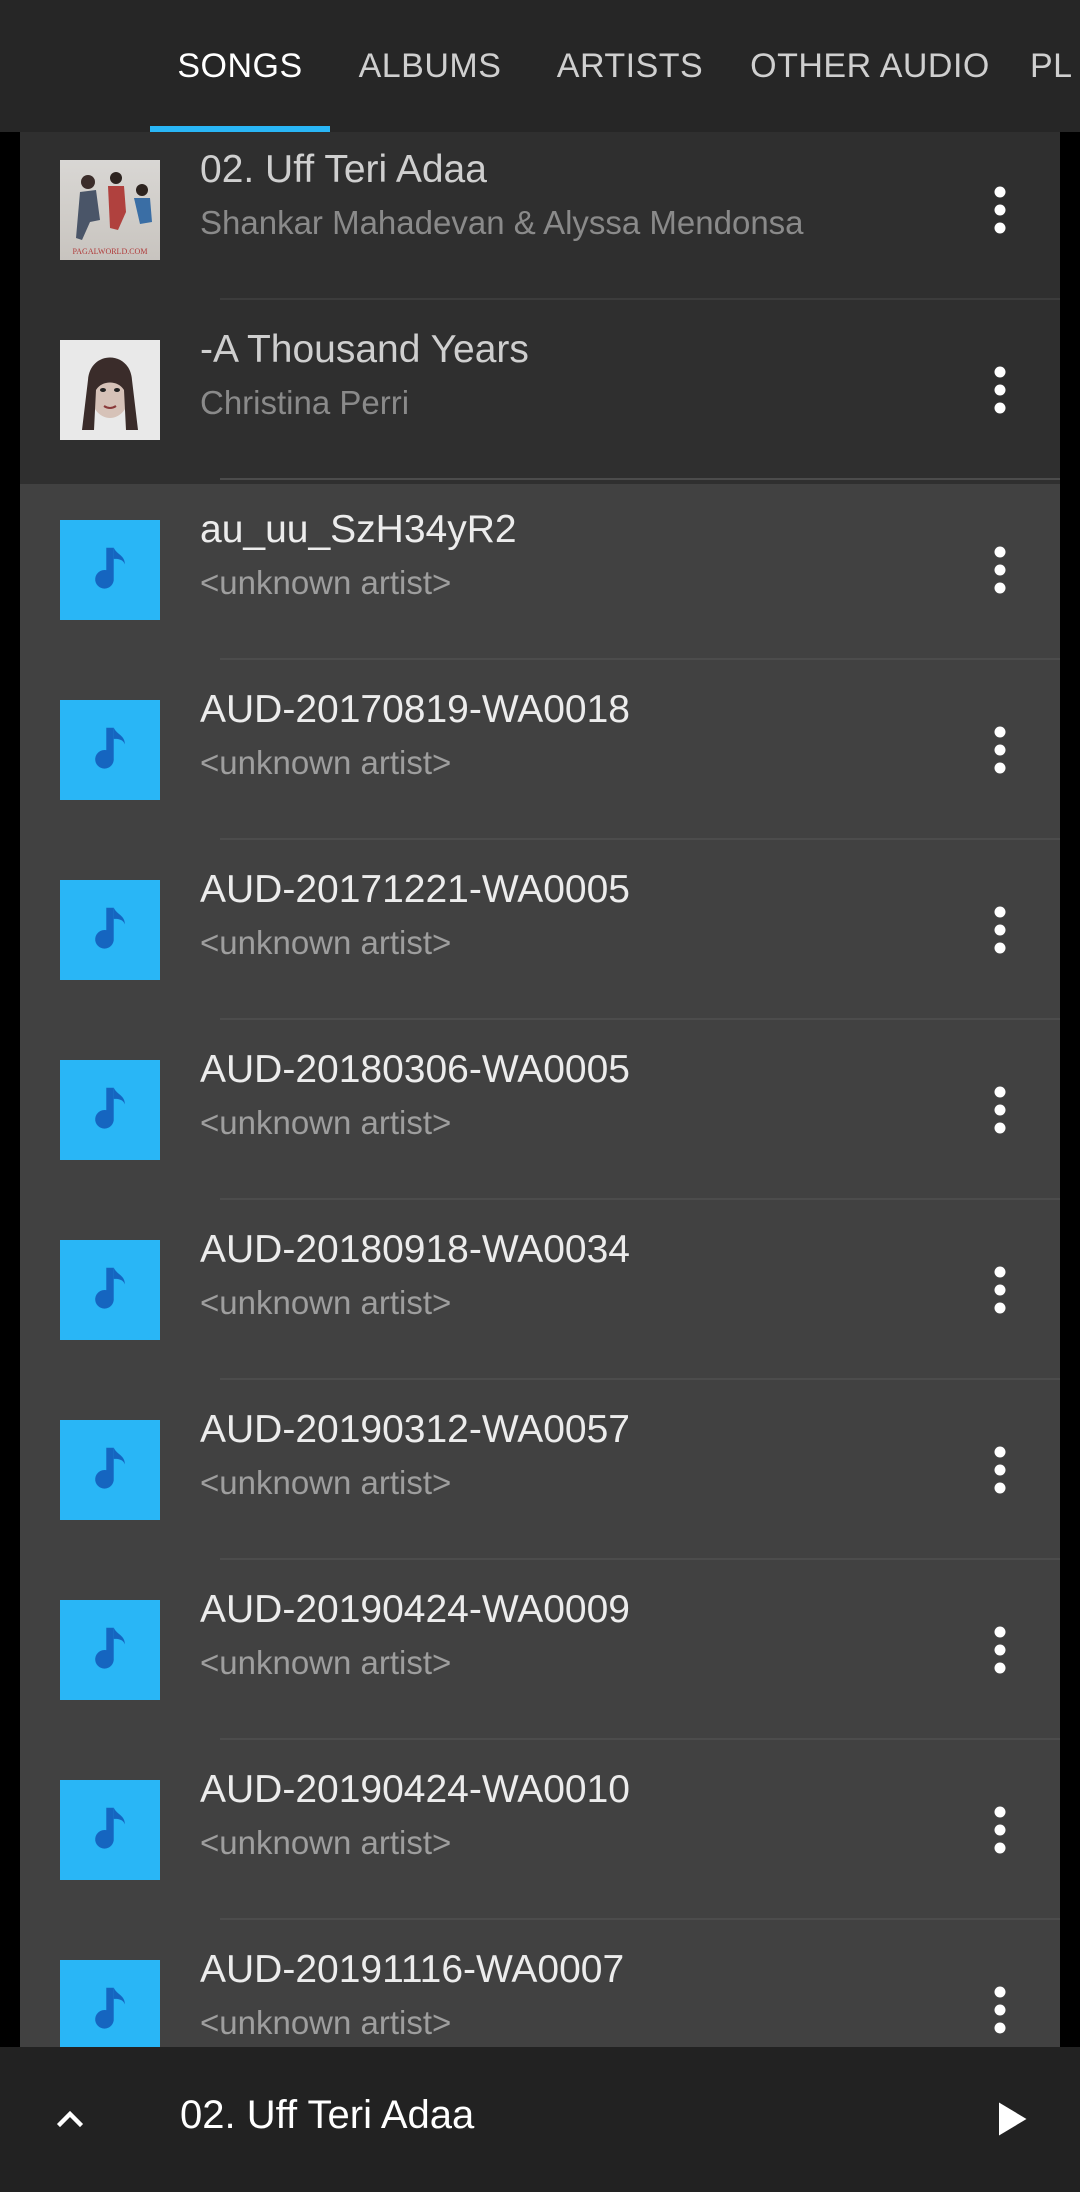  What do you see at coordinates (540, 930) in the screenshot?
I see `song-row: AUD-20171221-WA0005 <unknown artist>` at bounding box center [540, 930].